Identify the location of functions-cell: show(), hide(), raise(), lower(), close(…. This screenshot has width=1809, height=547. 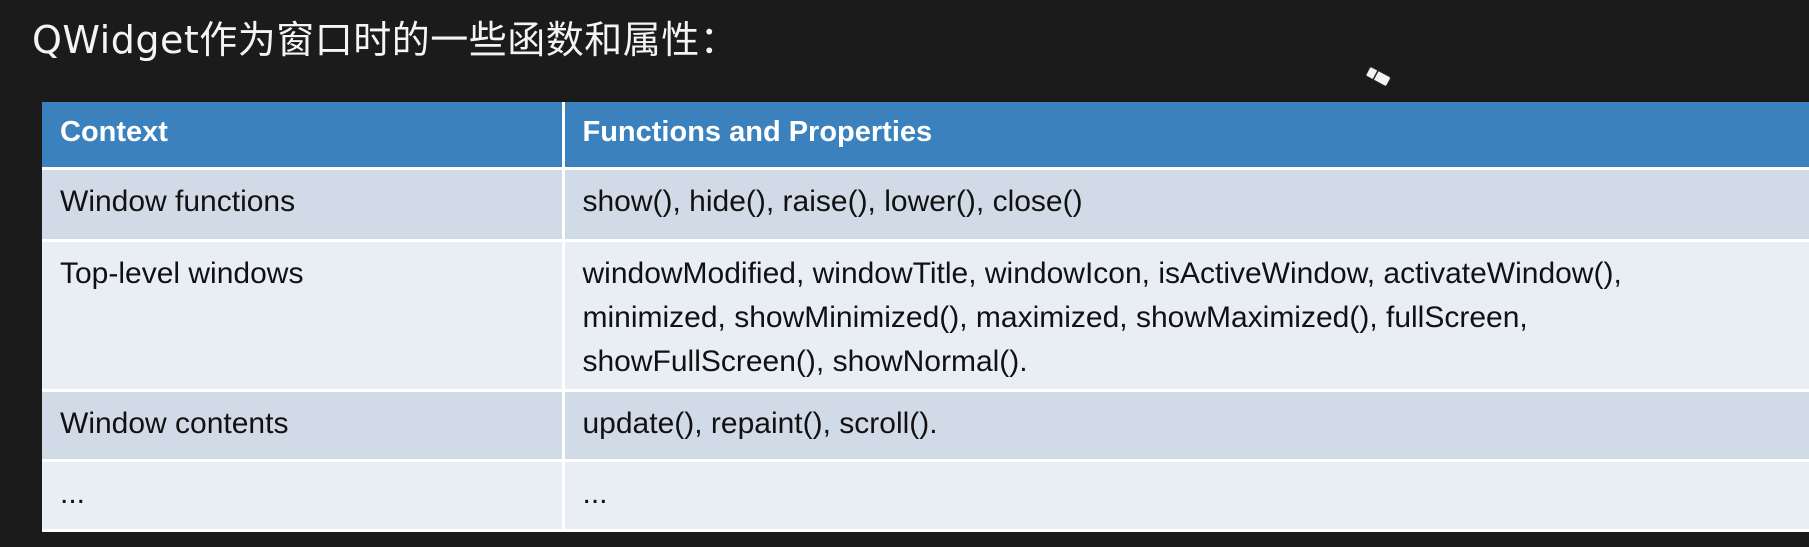
(1186, 205).